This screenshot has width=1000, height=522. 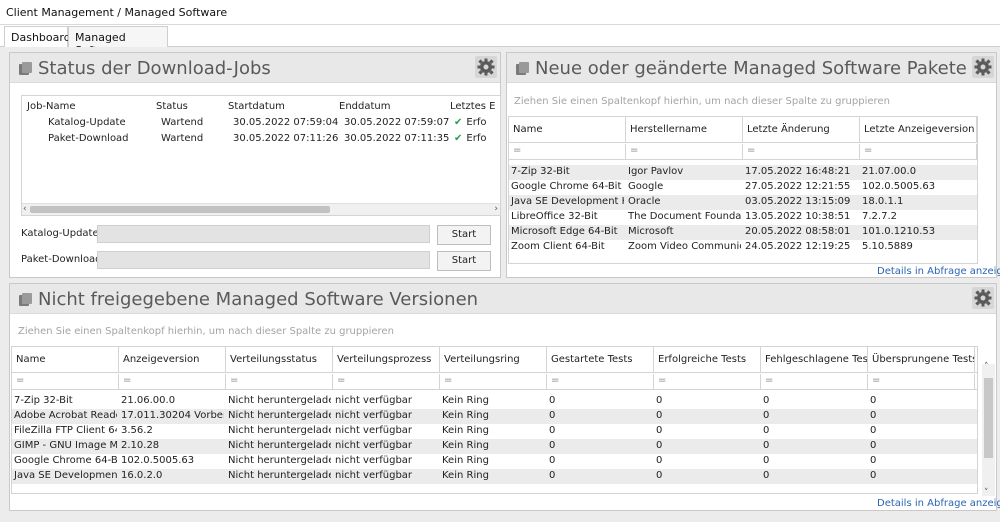 What do you see at coordinates (279, 360) in the screenshot?
I see `column-header: Verteilungsstatus` at bounding box center [279, 360].